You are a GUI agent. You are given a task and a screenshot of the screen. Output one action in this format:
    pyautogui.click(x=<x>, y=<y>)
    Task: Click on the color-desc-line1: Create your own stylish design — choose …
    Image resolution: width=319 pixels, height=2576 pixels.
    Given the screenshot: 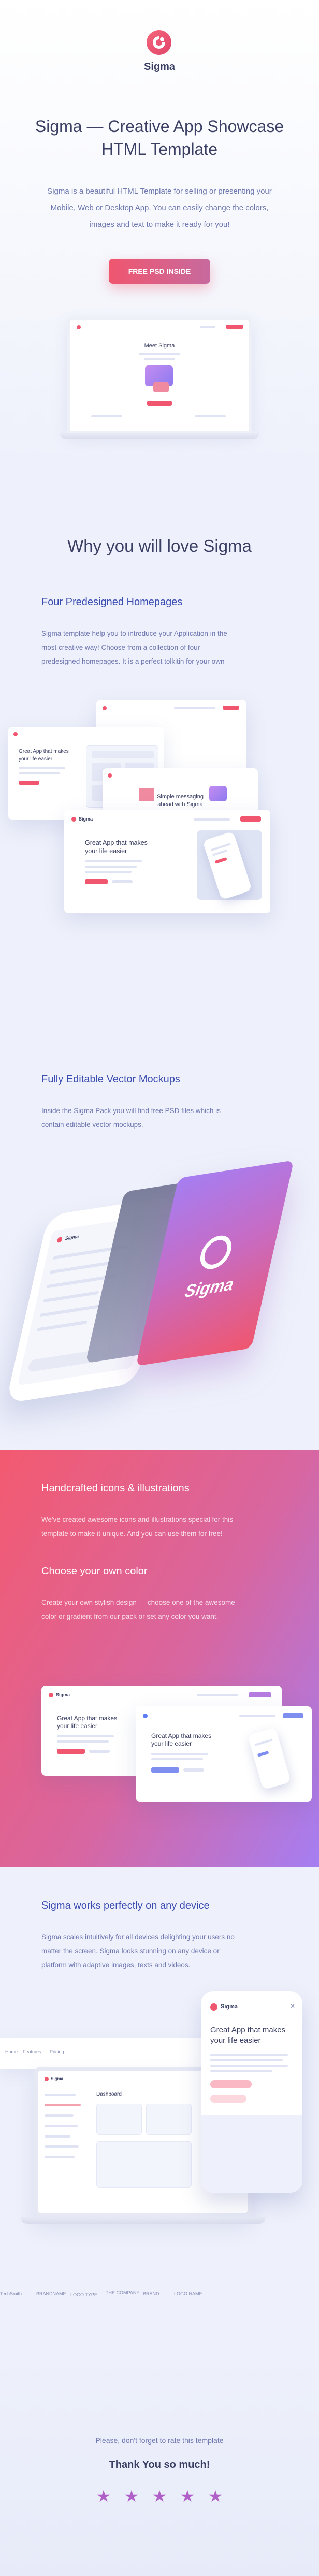 What is the action you would take?
    pyautogui.click(x=138, y=1602)
    